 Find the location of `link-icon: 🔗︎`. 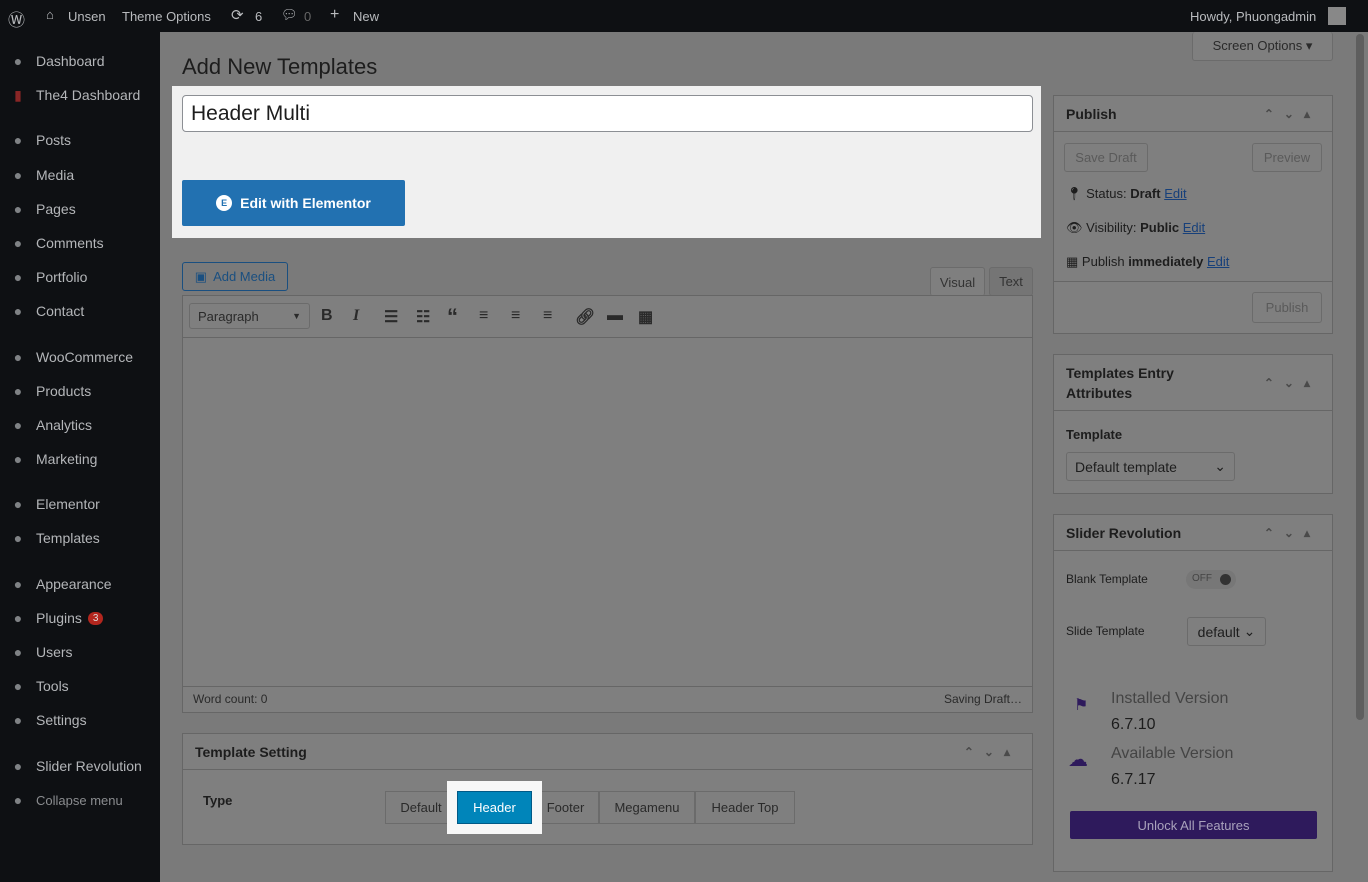

link-icon: 🔗︎ is located at coordinates (585, 317).